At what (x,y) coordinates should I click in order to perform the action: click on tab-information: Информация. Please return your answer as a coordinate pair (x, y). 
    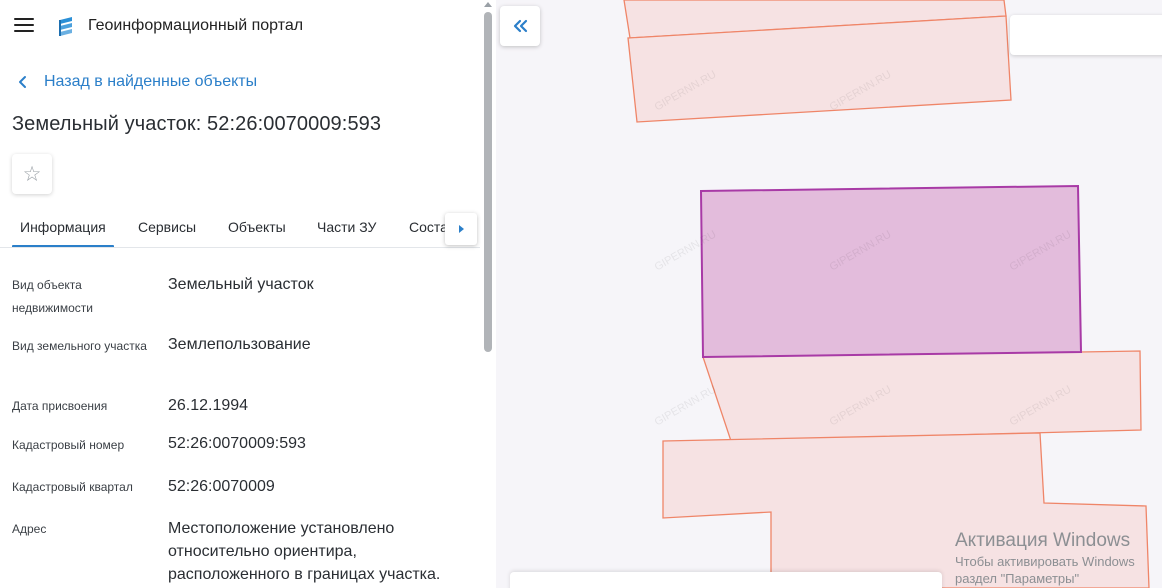
    Looking at the image, I should click on (63, 233).